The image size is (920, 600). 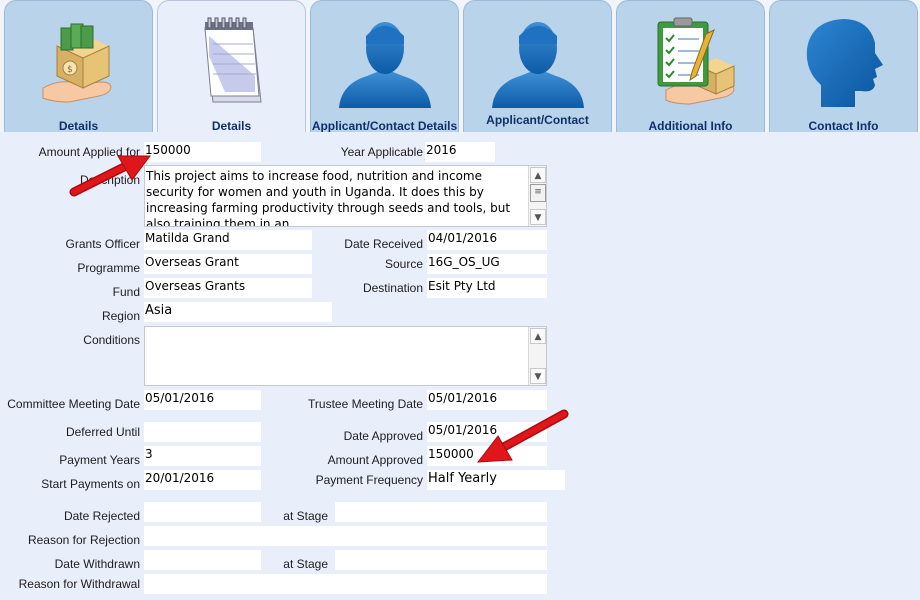 I want to click on reason-rejection-label: Reason for Rejection, so click(x=83, y=540).